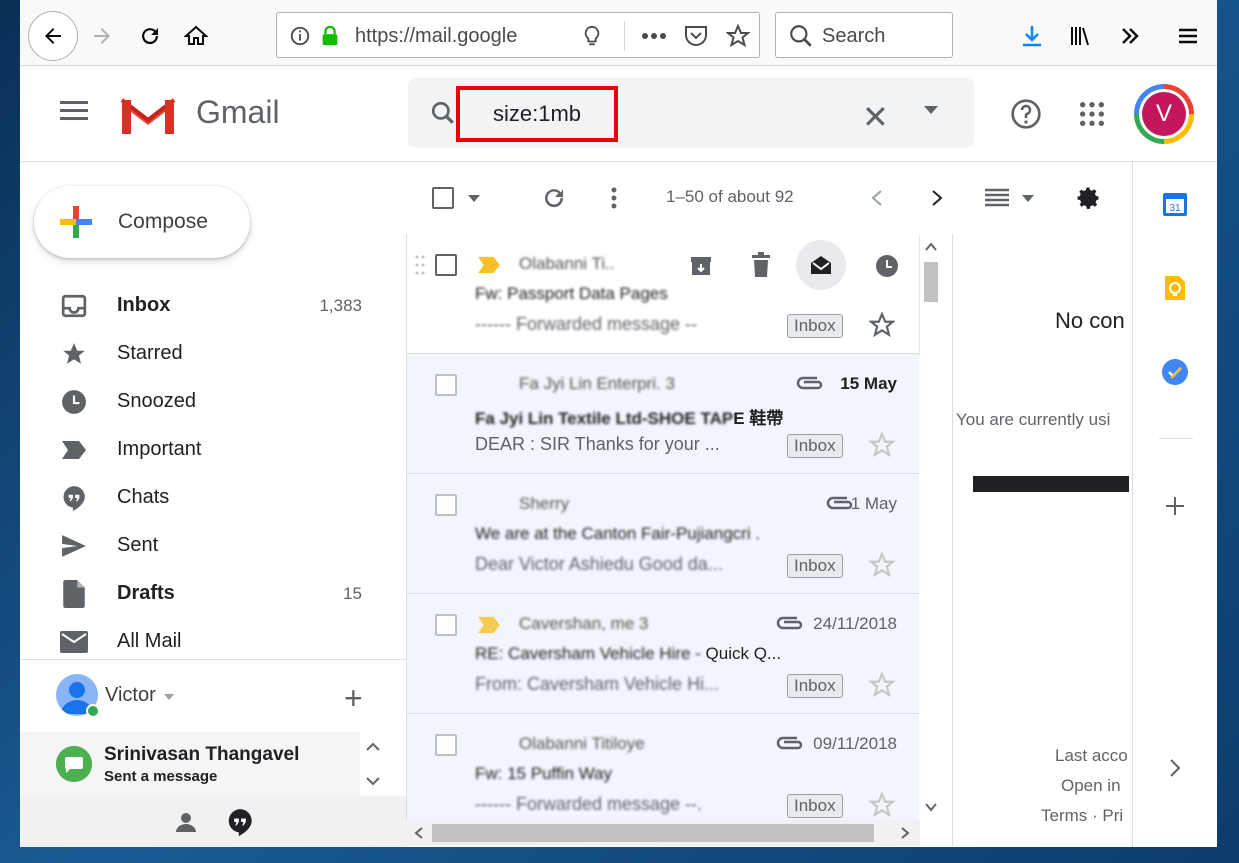 Image resolution: width=1239 pixels, height=863 pixels. I want to click on message-date: 09/11/2018, so click(855, 743).